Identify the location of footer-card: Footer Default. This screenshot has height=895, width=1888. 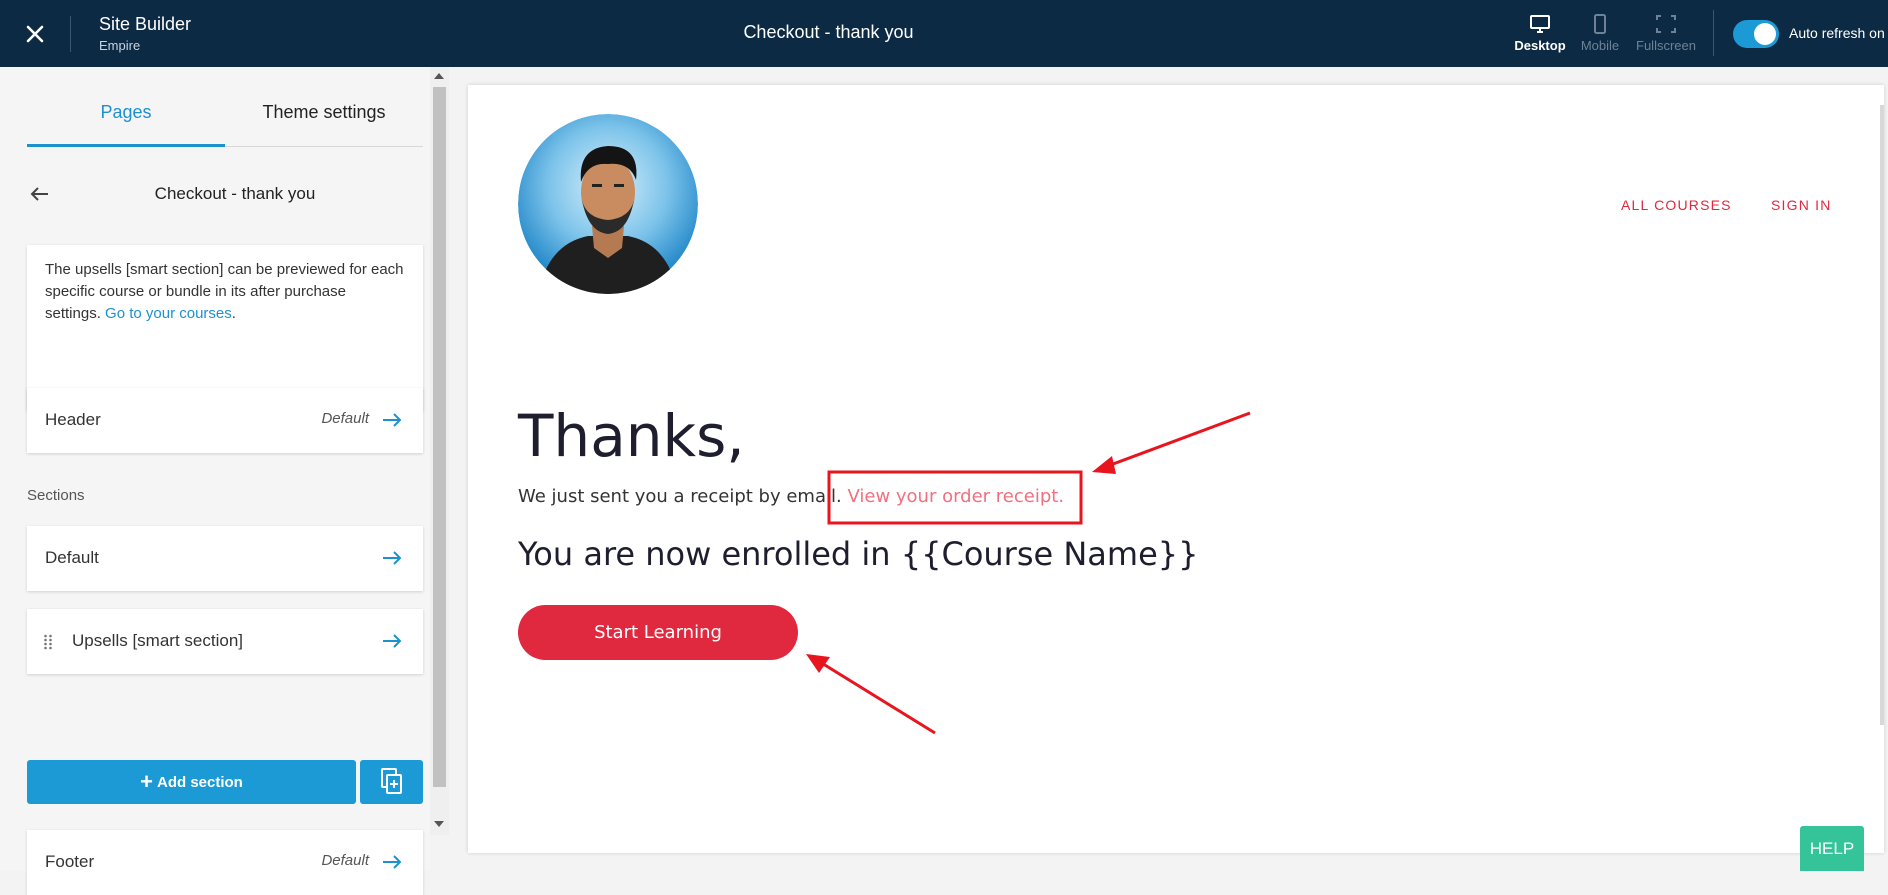
(225, 862).